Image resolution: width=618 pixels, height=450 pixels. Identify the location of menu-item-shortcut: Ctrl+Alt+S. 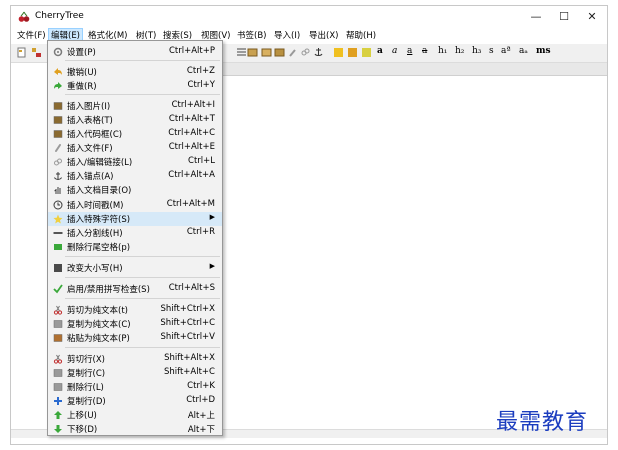
(191, 288).